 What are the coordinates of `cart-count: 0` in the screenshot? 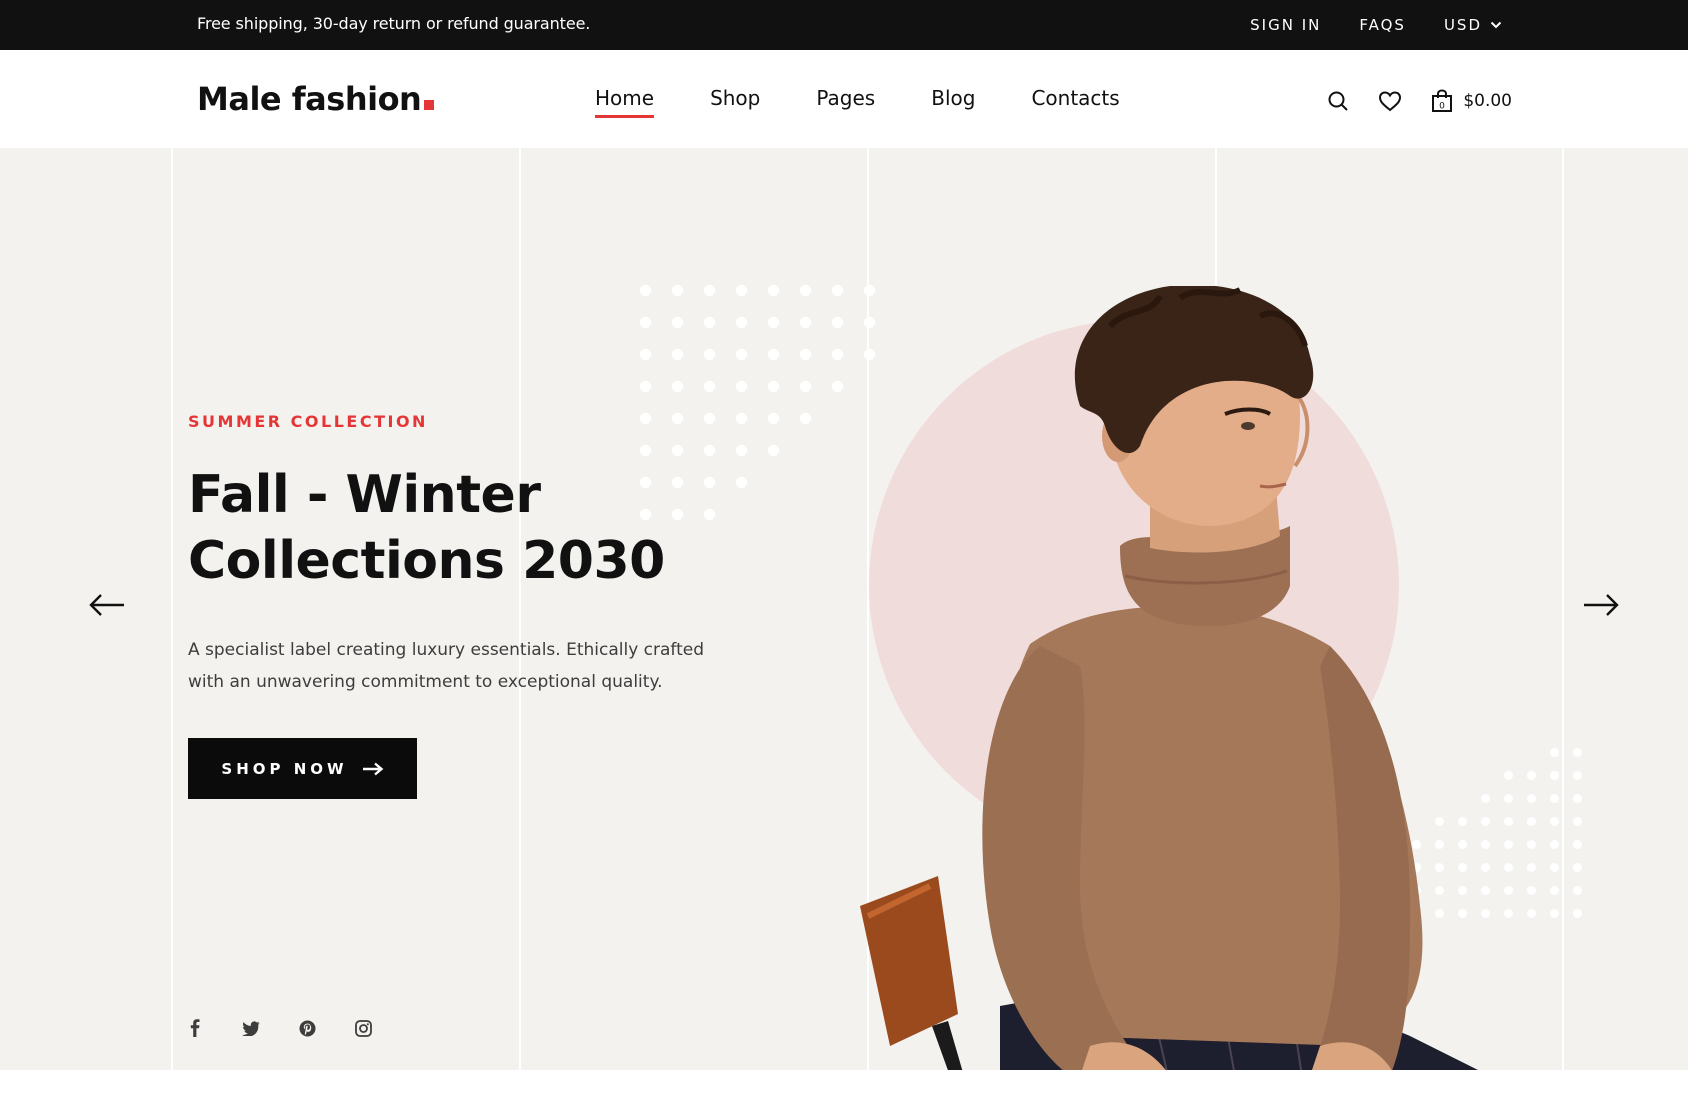 It's located at (1442, 107).